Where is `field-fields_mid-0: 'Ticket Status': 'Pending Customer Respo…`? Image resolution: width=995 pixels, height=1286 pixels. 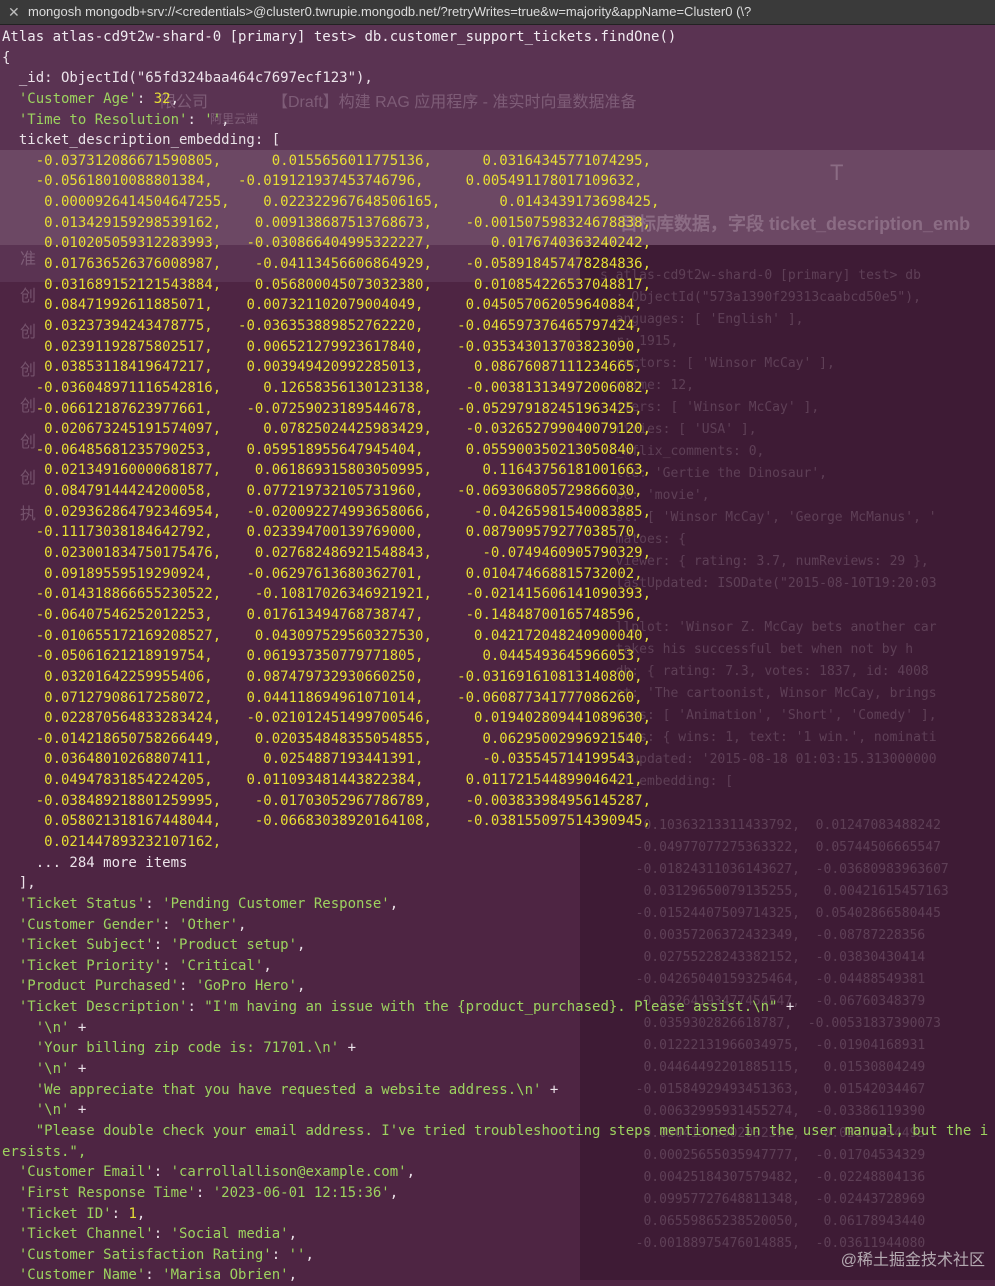
field-fields_mid-0: 'Ticket Status': 'Pending Customer Respo… is located at coordinates (498, 904).